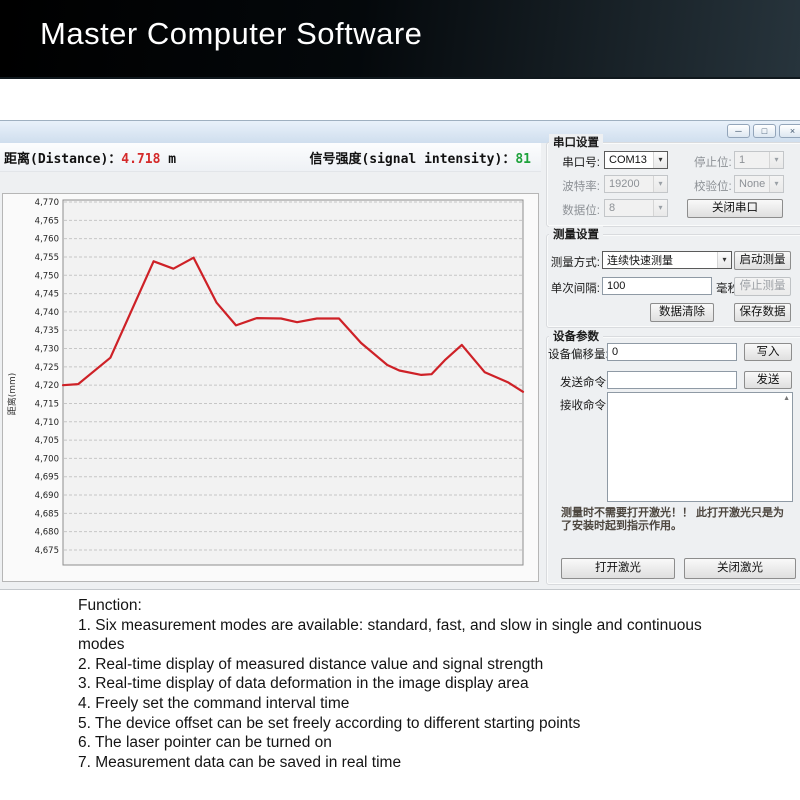  I want to click on measure-mode-value: 连续快速测量, so click(640, 261).